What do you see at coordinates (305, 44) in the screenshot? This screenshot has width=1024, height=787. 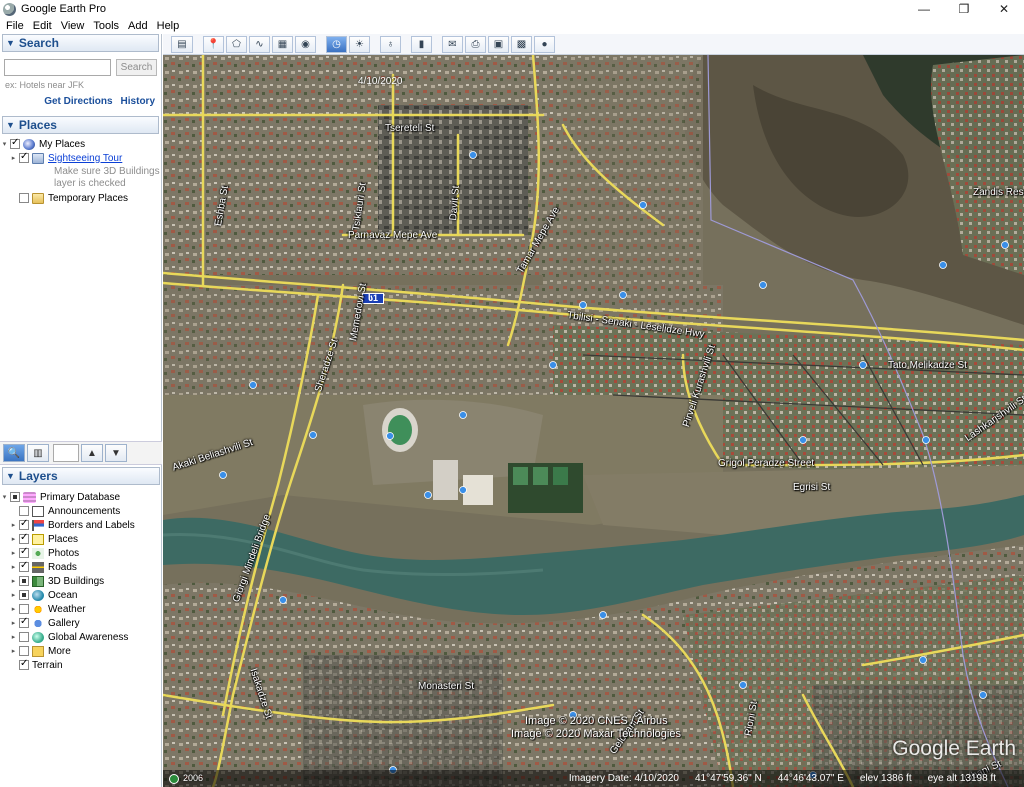 I see `record-tour-icon: ◉` at bounding box center [305, 44].